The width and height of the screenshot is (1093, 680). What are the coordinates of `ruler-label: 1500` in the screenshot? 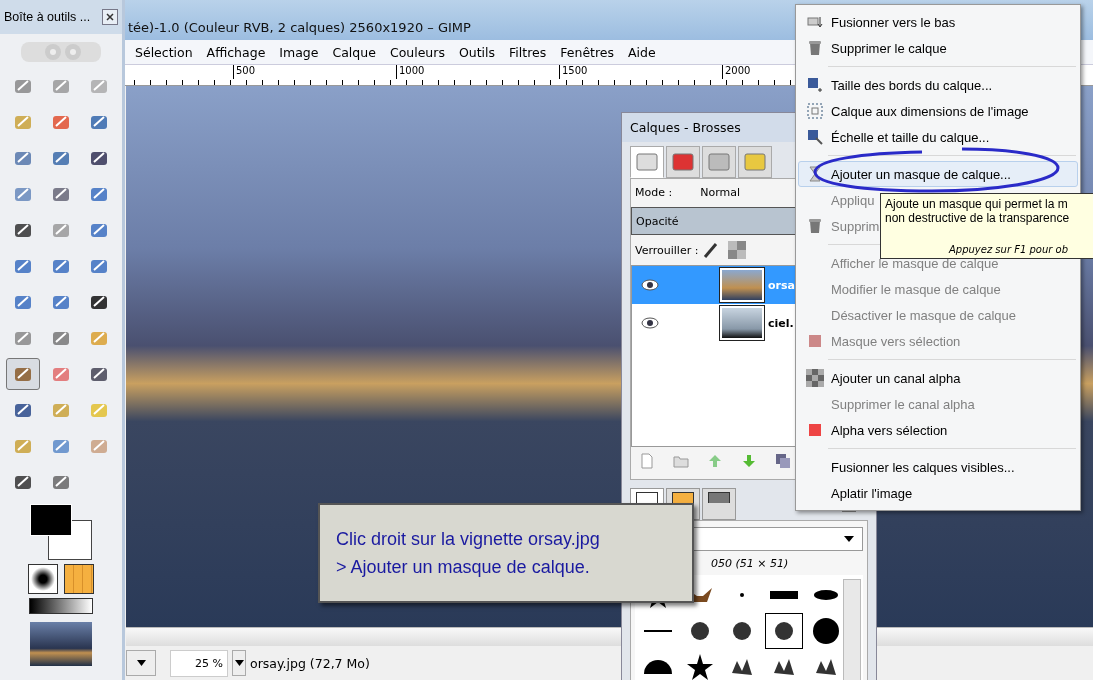 It's located at (640, 72).